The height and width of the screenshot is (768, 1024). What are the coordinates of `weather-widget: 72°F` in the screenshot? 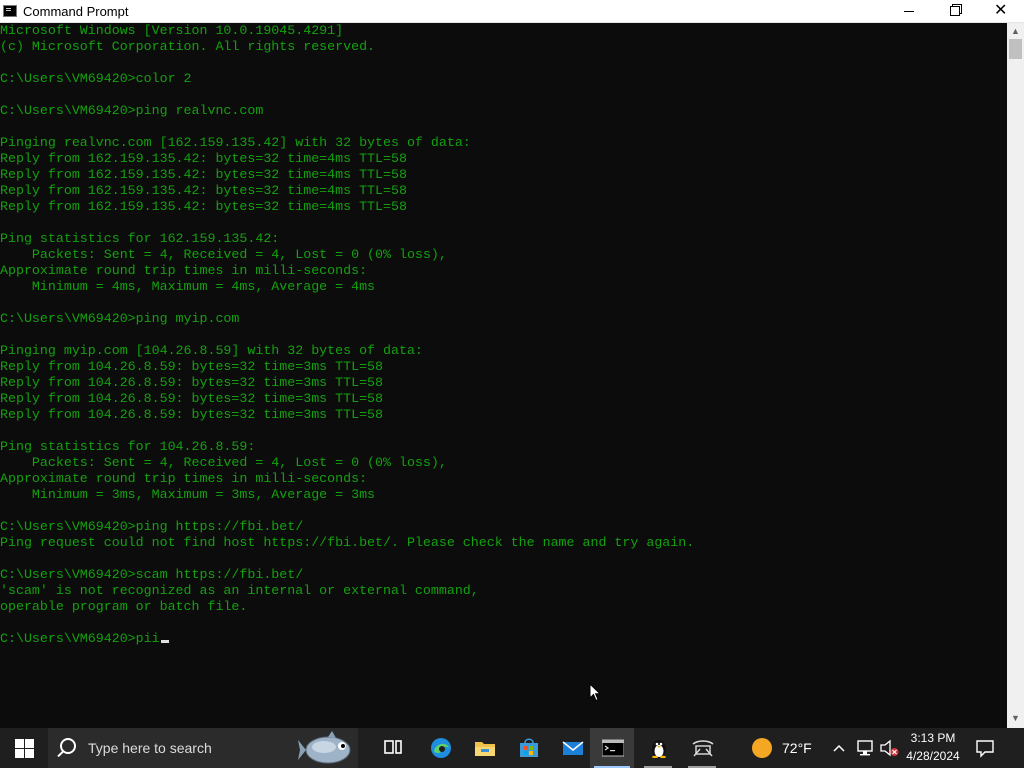 It's located at (785, 748).